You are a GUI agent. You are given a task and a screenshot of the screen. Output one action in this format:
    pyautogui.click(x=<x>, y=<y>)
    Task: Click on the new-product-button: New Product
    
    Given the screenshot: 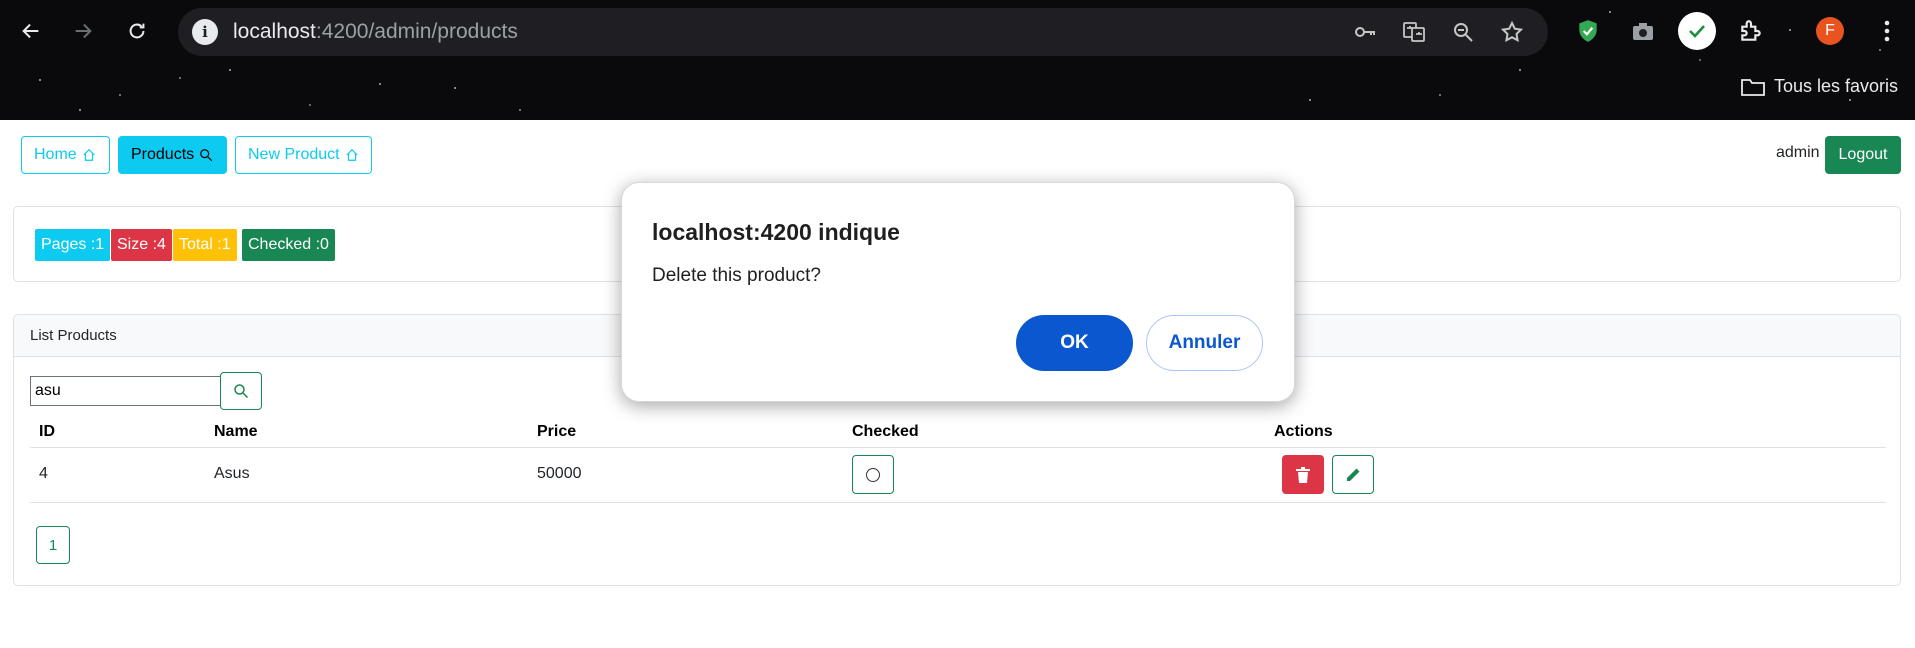 What is the action you would take?
    pyautogui.click(x=303, y=155)
    